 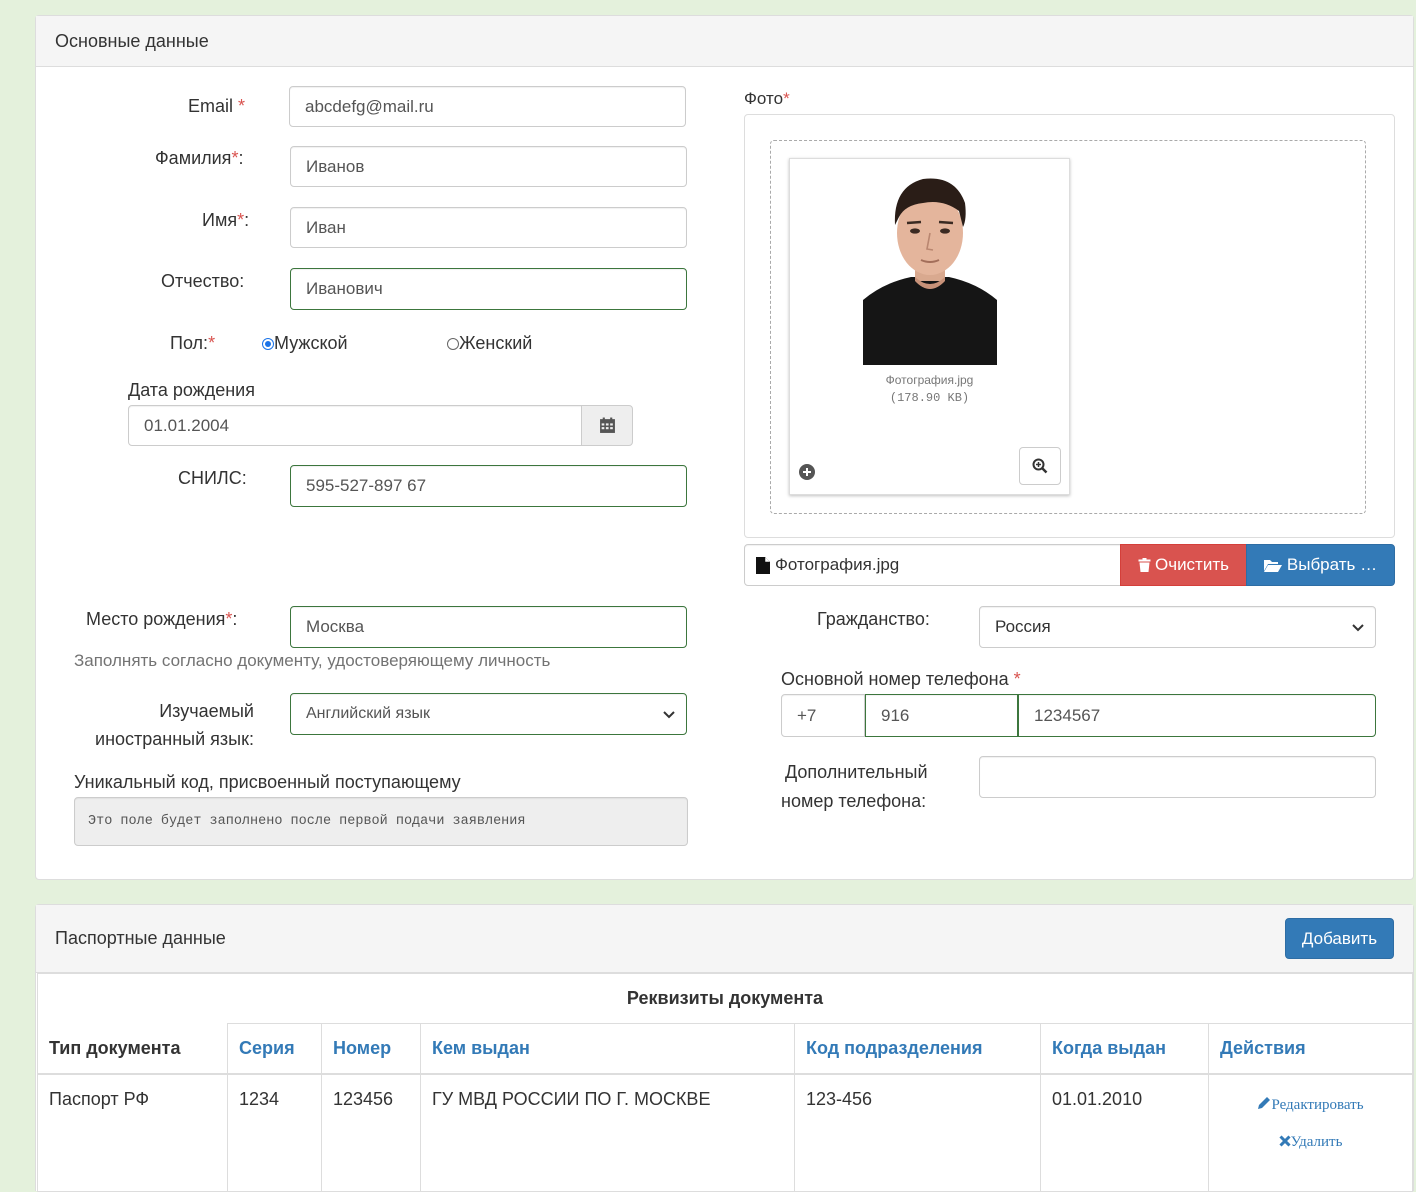 What do you see at coordinates (305, 343) in the screenshot?
I see `gender-male-option: Мужской` at bounding box center [305, 343].